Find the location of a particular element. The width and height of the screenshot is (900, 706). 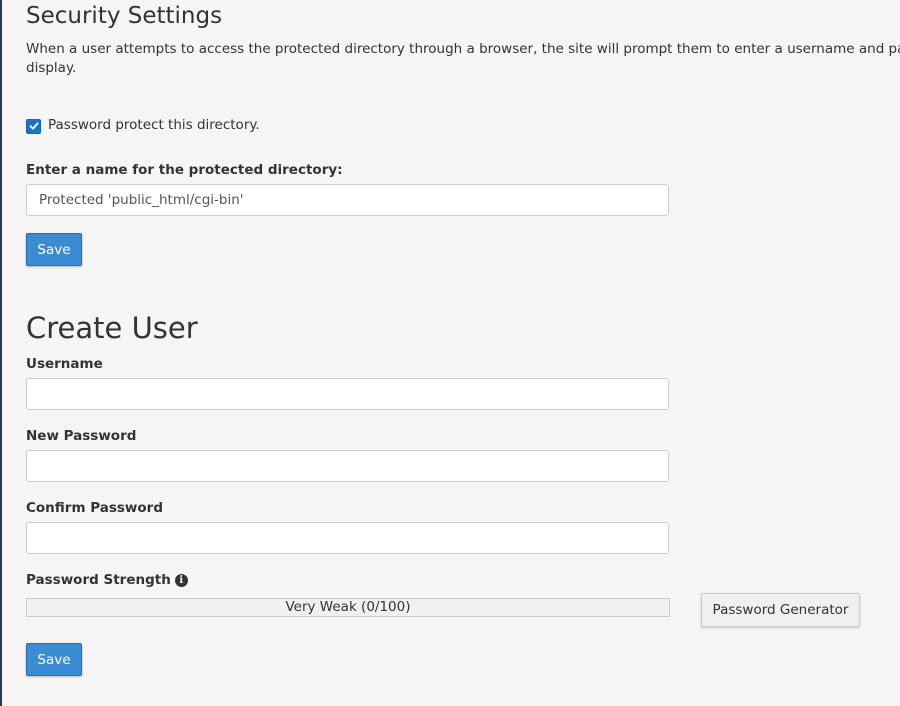

protect-directory-checkbox is located at coordinates (33, 126).